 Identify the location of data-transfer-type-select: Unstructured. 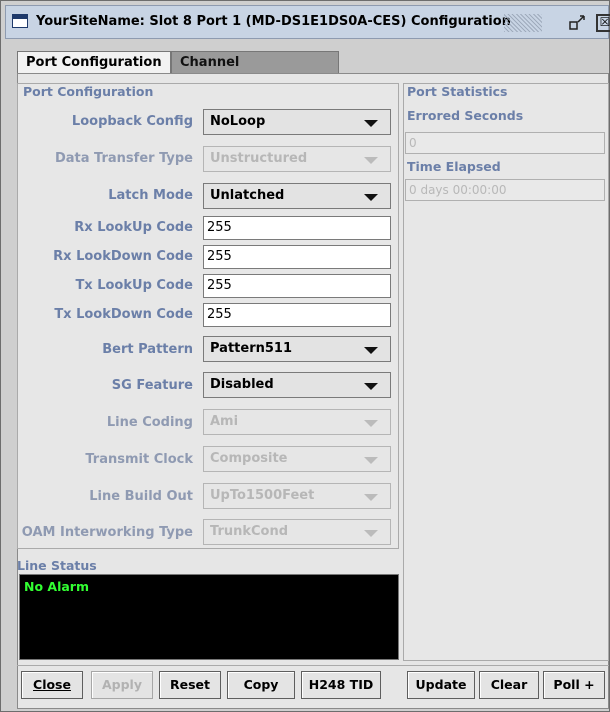
(297, 159).